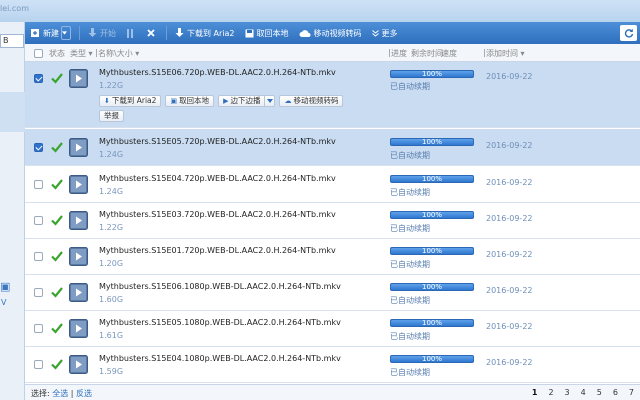  I want to click on page-link: 6, so click(615, 392).